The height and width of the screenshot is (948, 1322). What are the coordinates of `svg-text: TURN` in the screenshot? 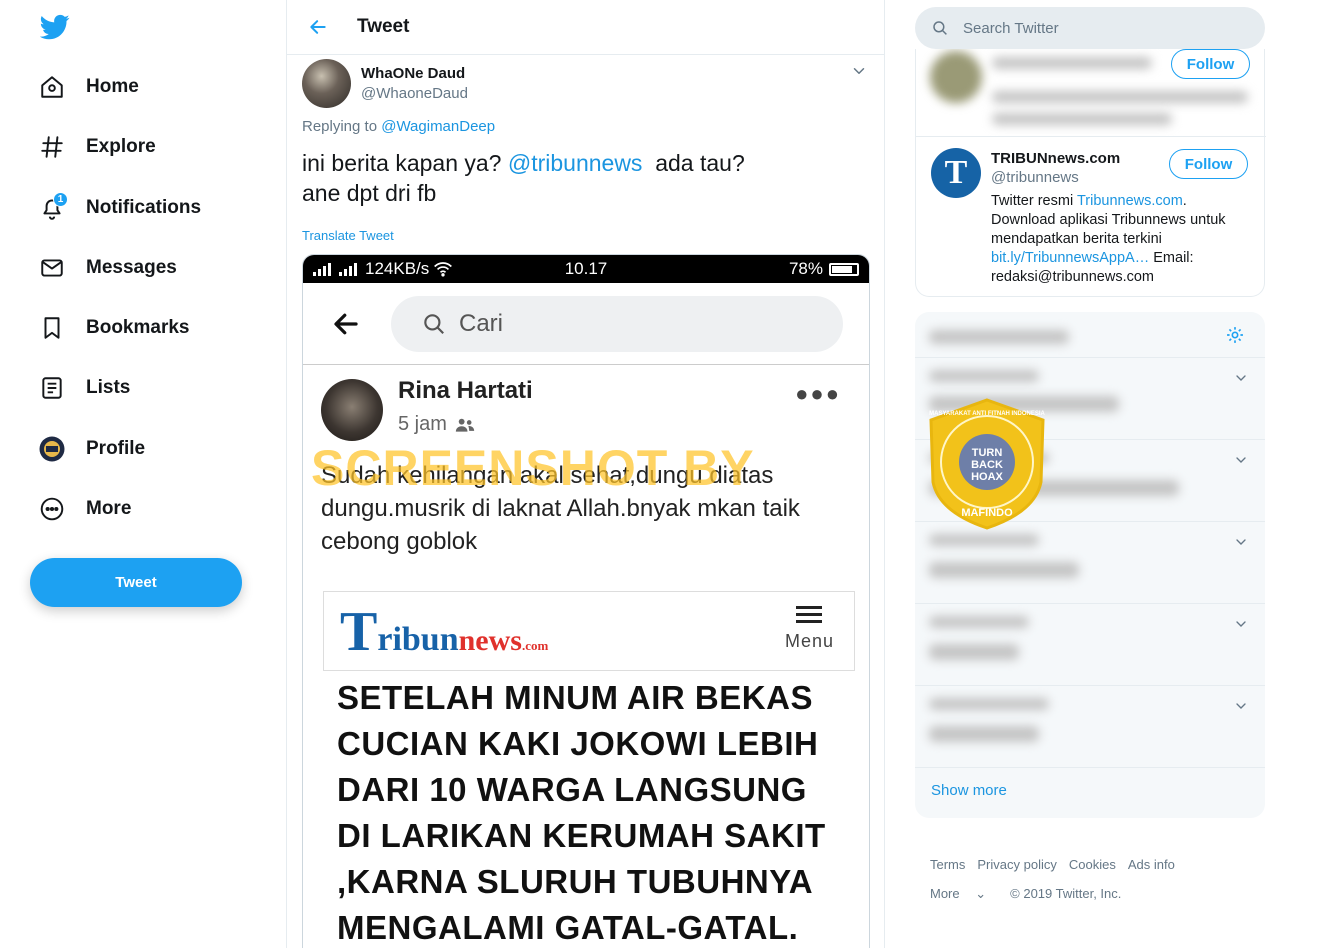 It's located at (987, 453).